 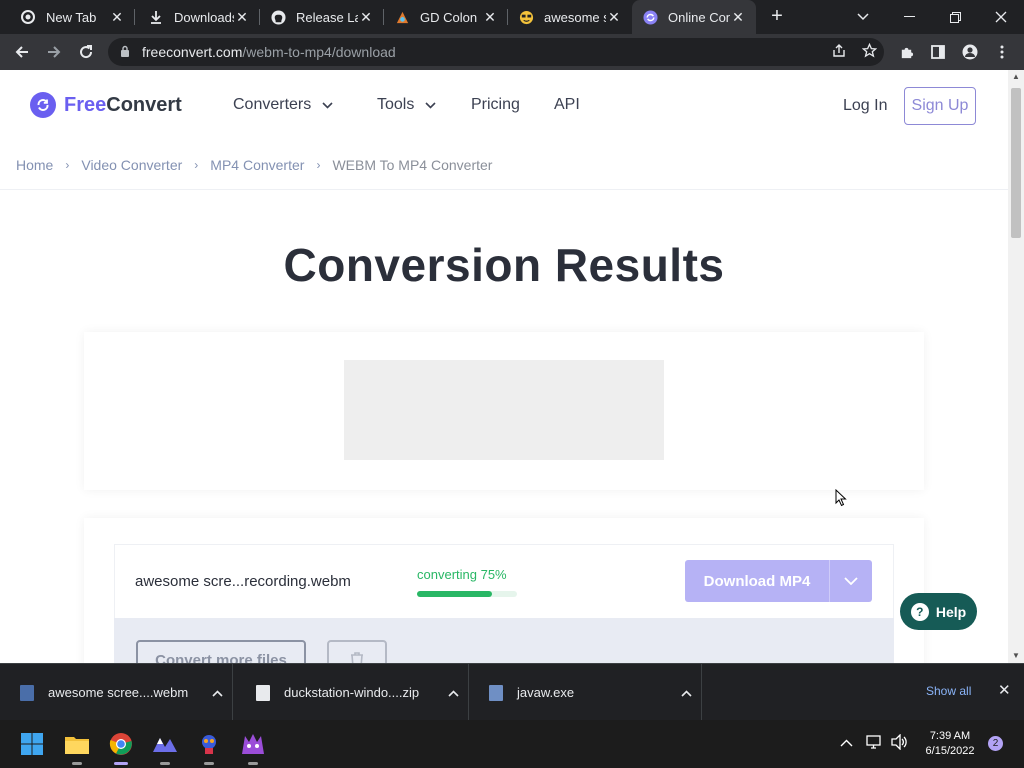 What do you see at coordinates (865, 106) in the screenshot?
I see `login-link: Log In` at bounding box center [865, 106].